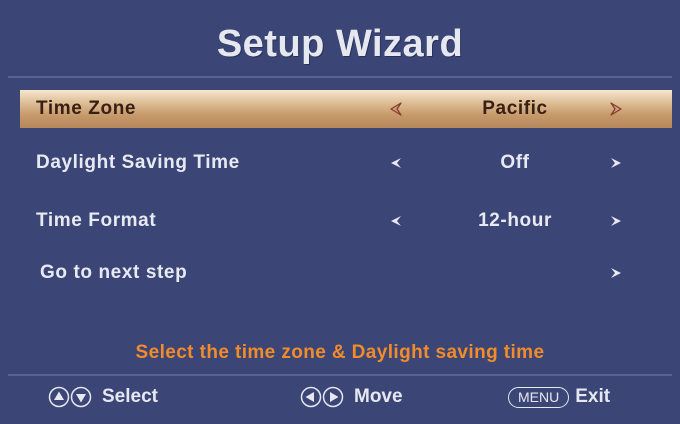 This screenshot has width=680, height=424. What do you see at coordinates (96, 220) in the screenshot?
I see `menu-item-label: Time Format` at bounding box center [96, 220].